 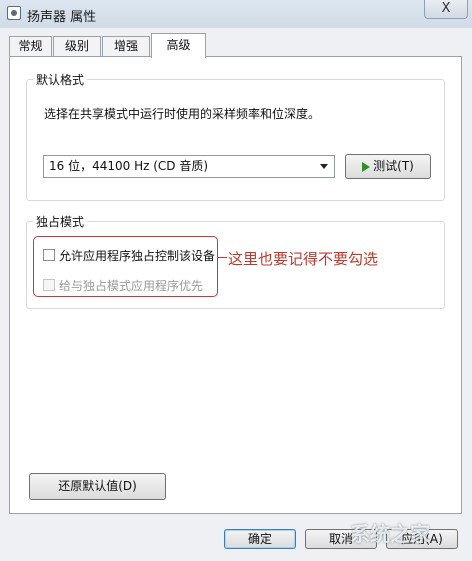 What do you see at coordinates (178, 45) in the screenshot?
I see `tab-advanced: 高级` at bounding box center [178, 45].